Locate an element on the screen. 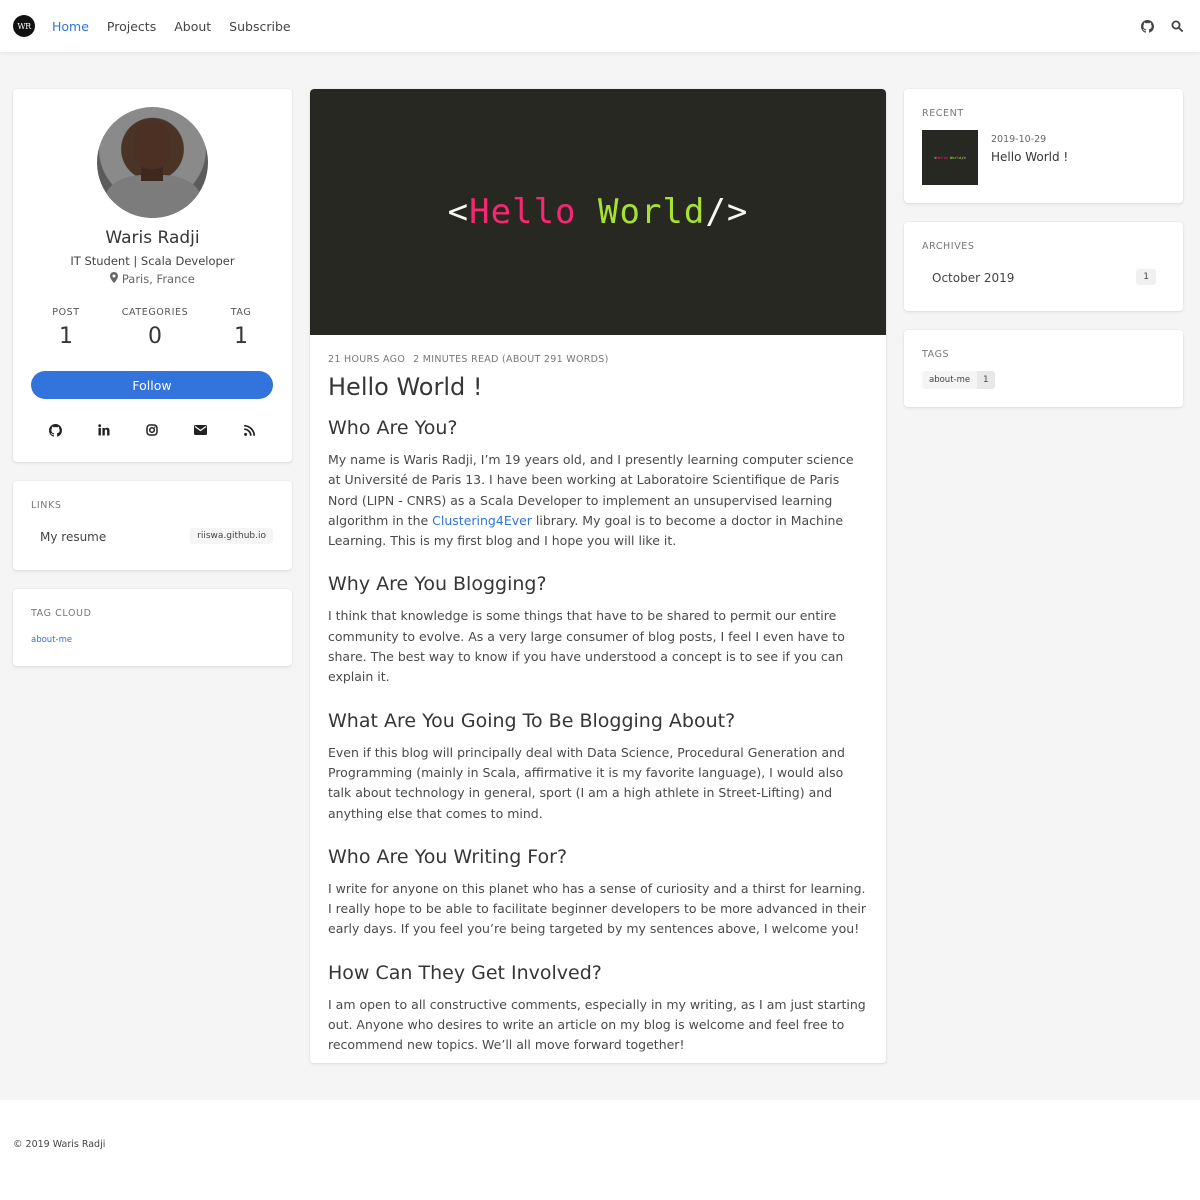 The width and height of the screenshot is (1200, 1200). post-title: Hello World ! is located at coordinates (405, 387).